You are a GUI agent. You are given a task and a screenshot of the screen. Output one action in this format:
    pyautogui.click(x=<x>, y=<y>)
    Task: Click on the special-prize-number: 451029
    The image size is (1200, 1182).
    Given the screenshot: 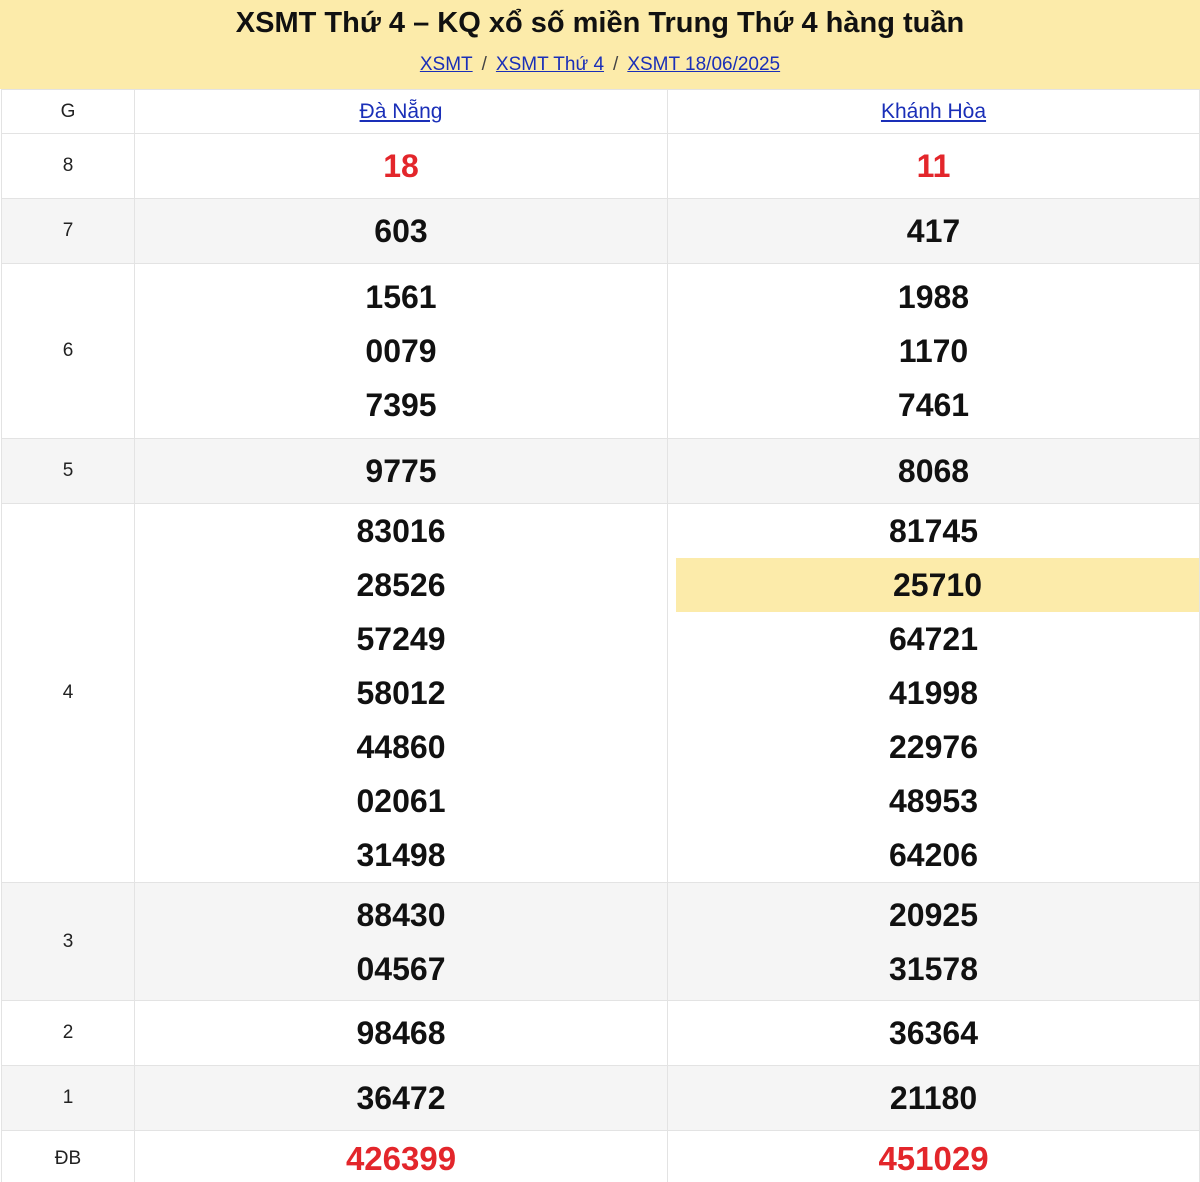 What is the action you would take?
    pyautogui.click(x=933, y=1158)
    